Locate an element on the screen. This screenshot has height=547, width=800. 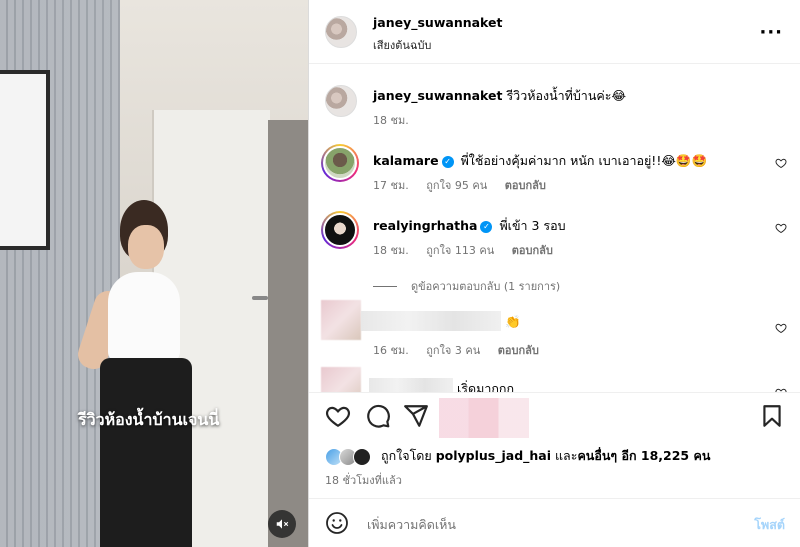
comment-likes: ถูกใจ 3 คน is located at coordinates (453, 350).